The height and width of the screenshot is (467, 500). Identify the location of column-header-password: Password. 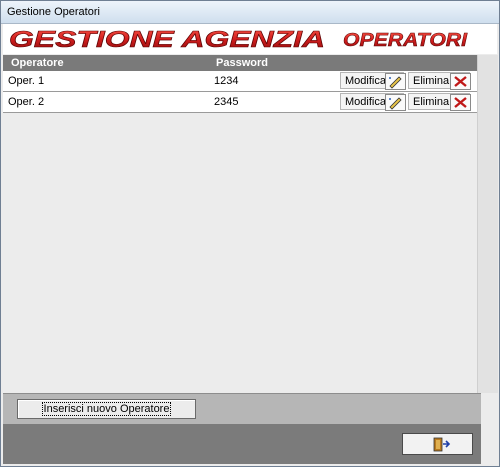
(242, 63).